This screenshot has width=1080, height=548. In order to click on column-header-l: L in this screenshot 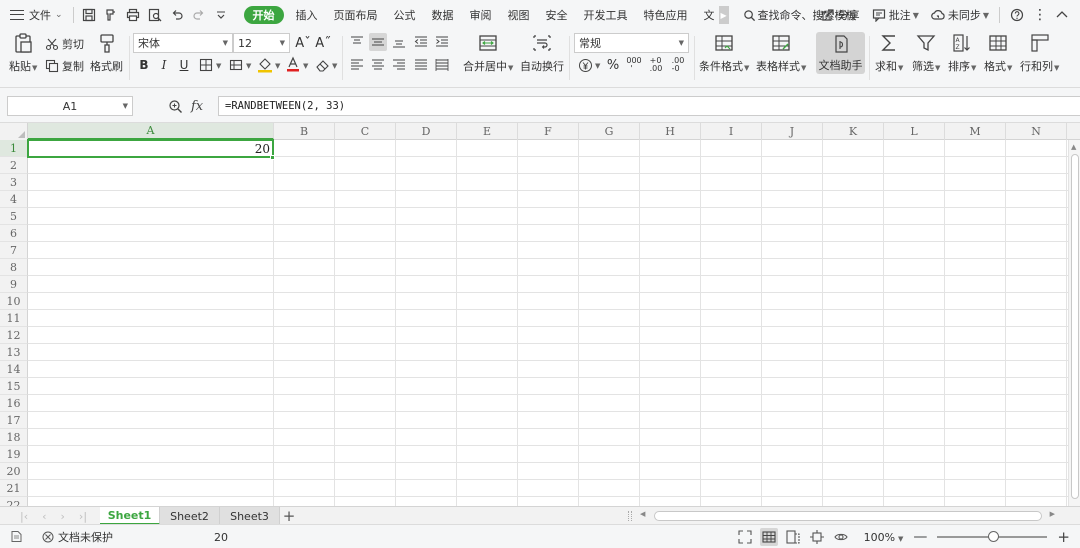, I will do `click(914, 131)`.